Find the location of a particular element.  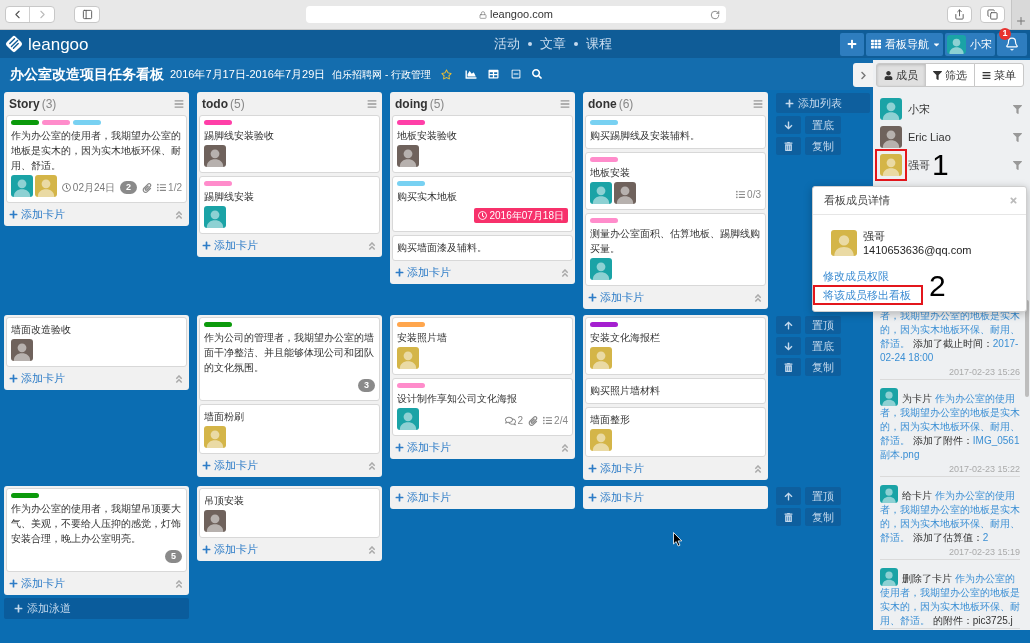

card-title: 测量办公室面积、估算地板、踢脚线购买量。 is located at coordinates (675, 241).